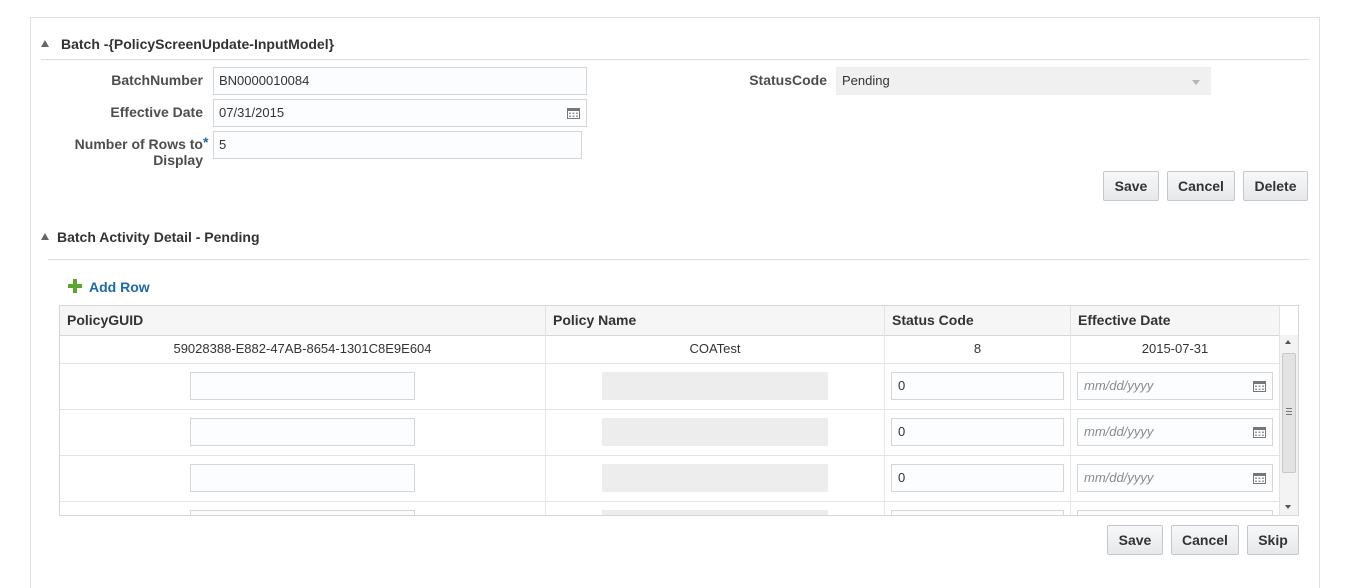 The image size is (1348, 588). I want to click on status-code-select: Pending, so click(1023, 81).